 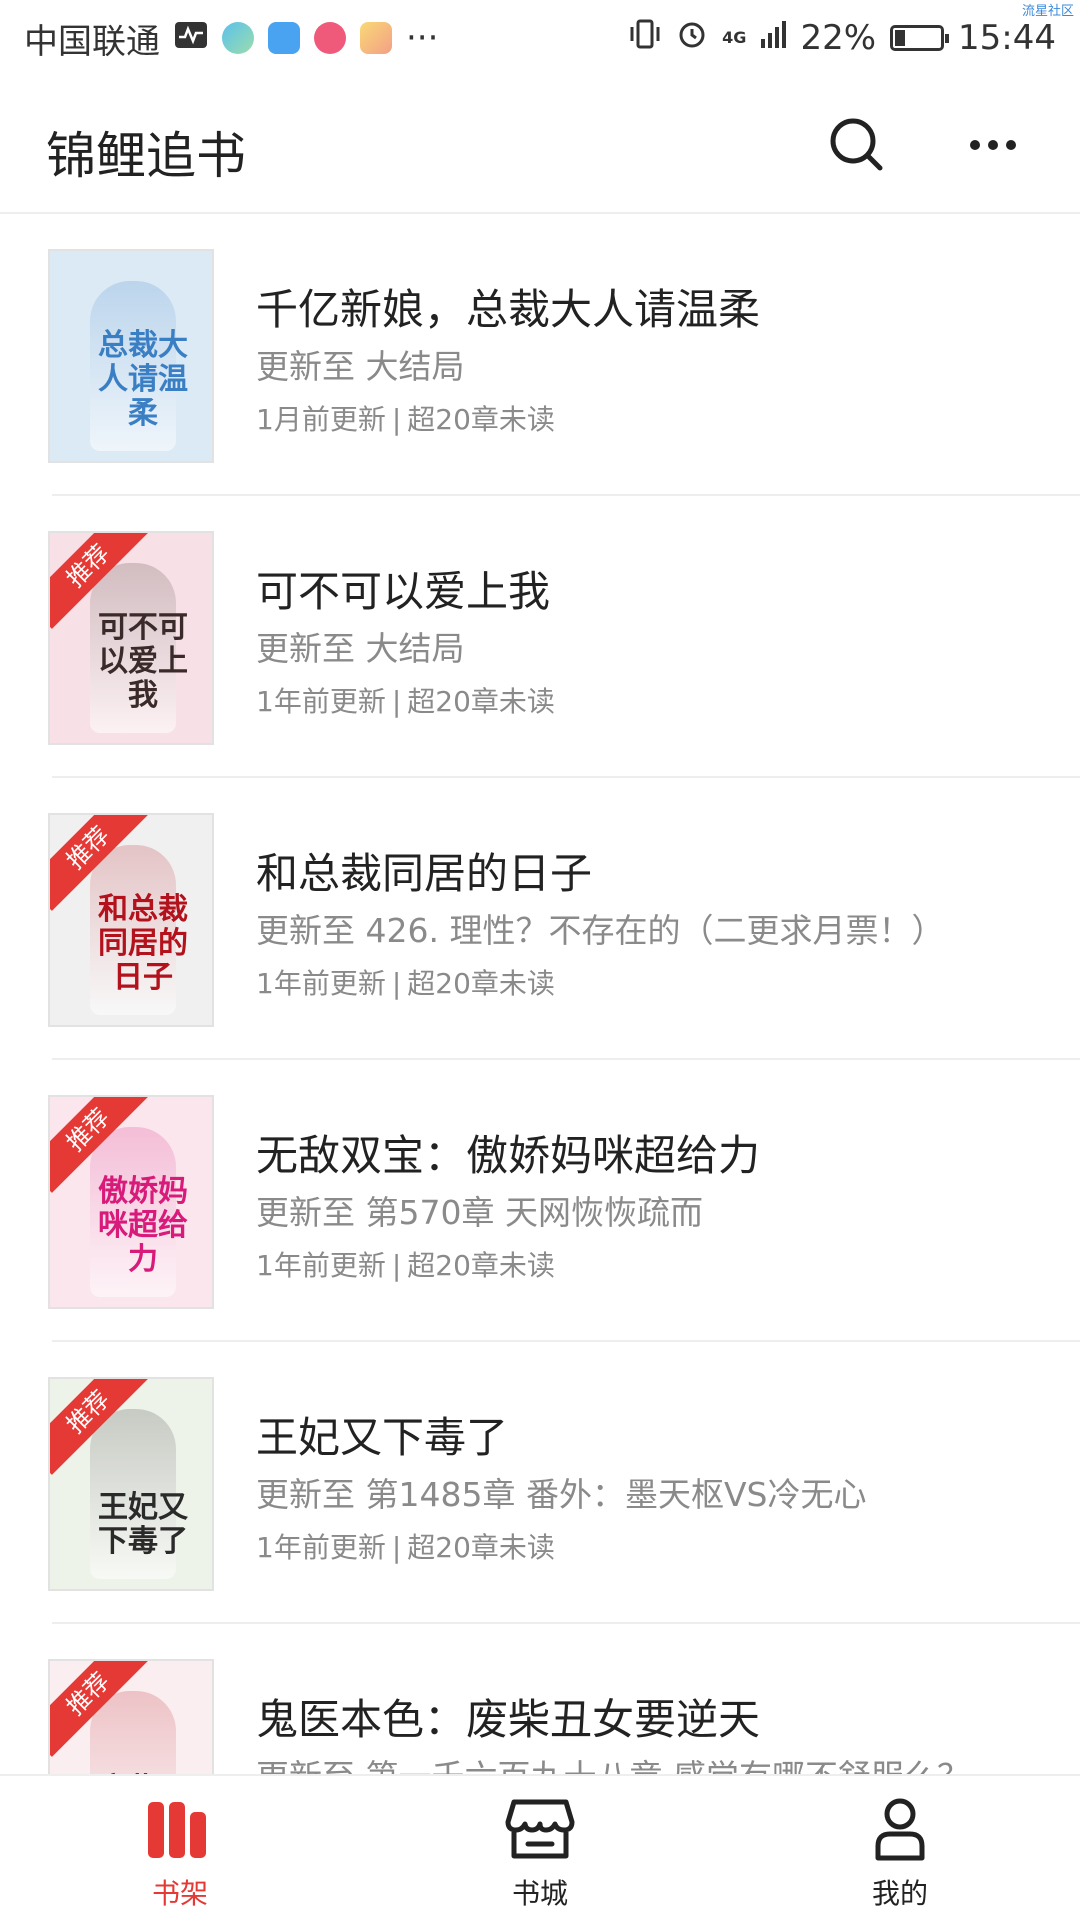 I want to click on app-header: 锦鲤追书, so click(x=540, y=145).